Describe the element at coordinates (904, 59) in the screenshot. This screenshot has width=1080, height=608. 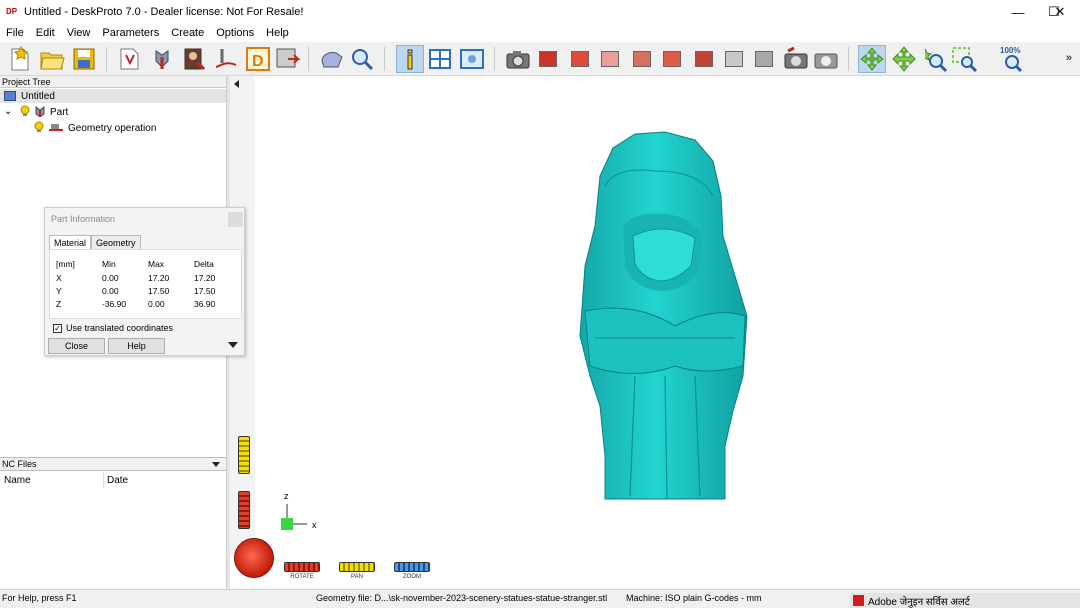
I see `pan-tool-icon` at that location.